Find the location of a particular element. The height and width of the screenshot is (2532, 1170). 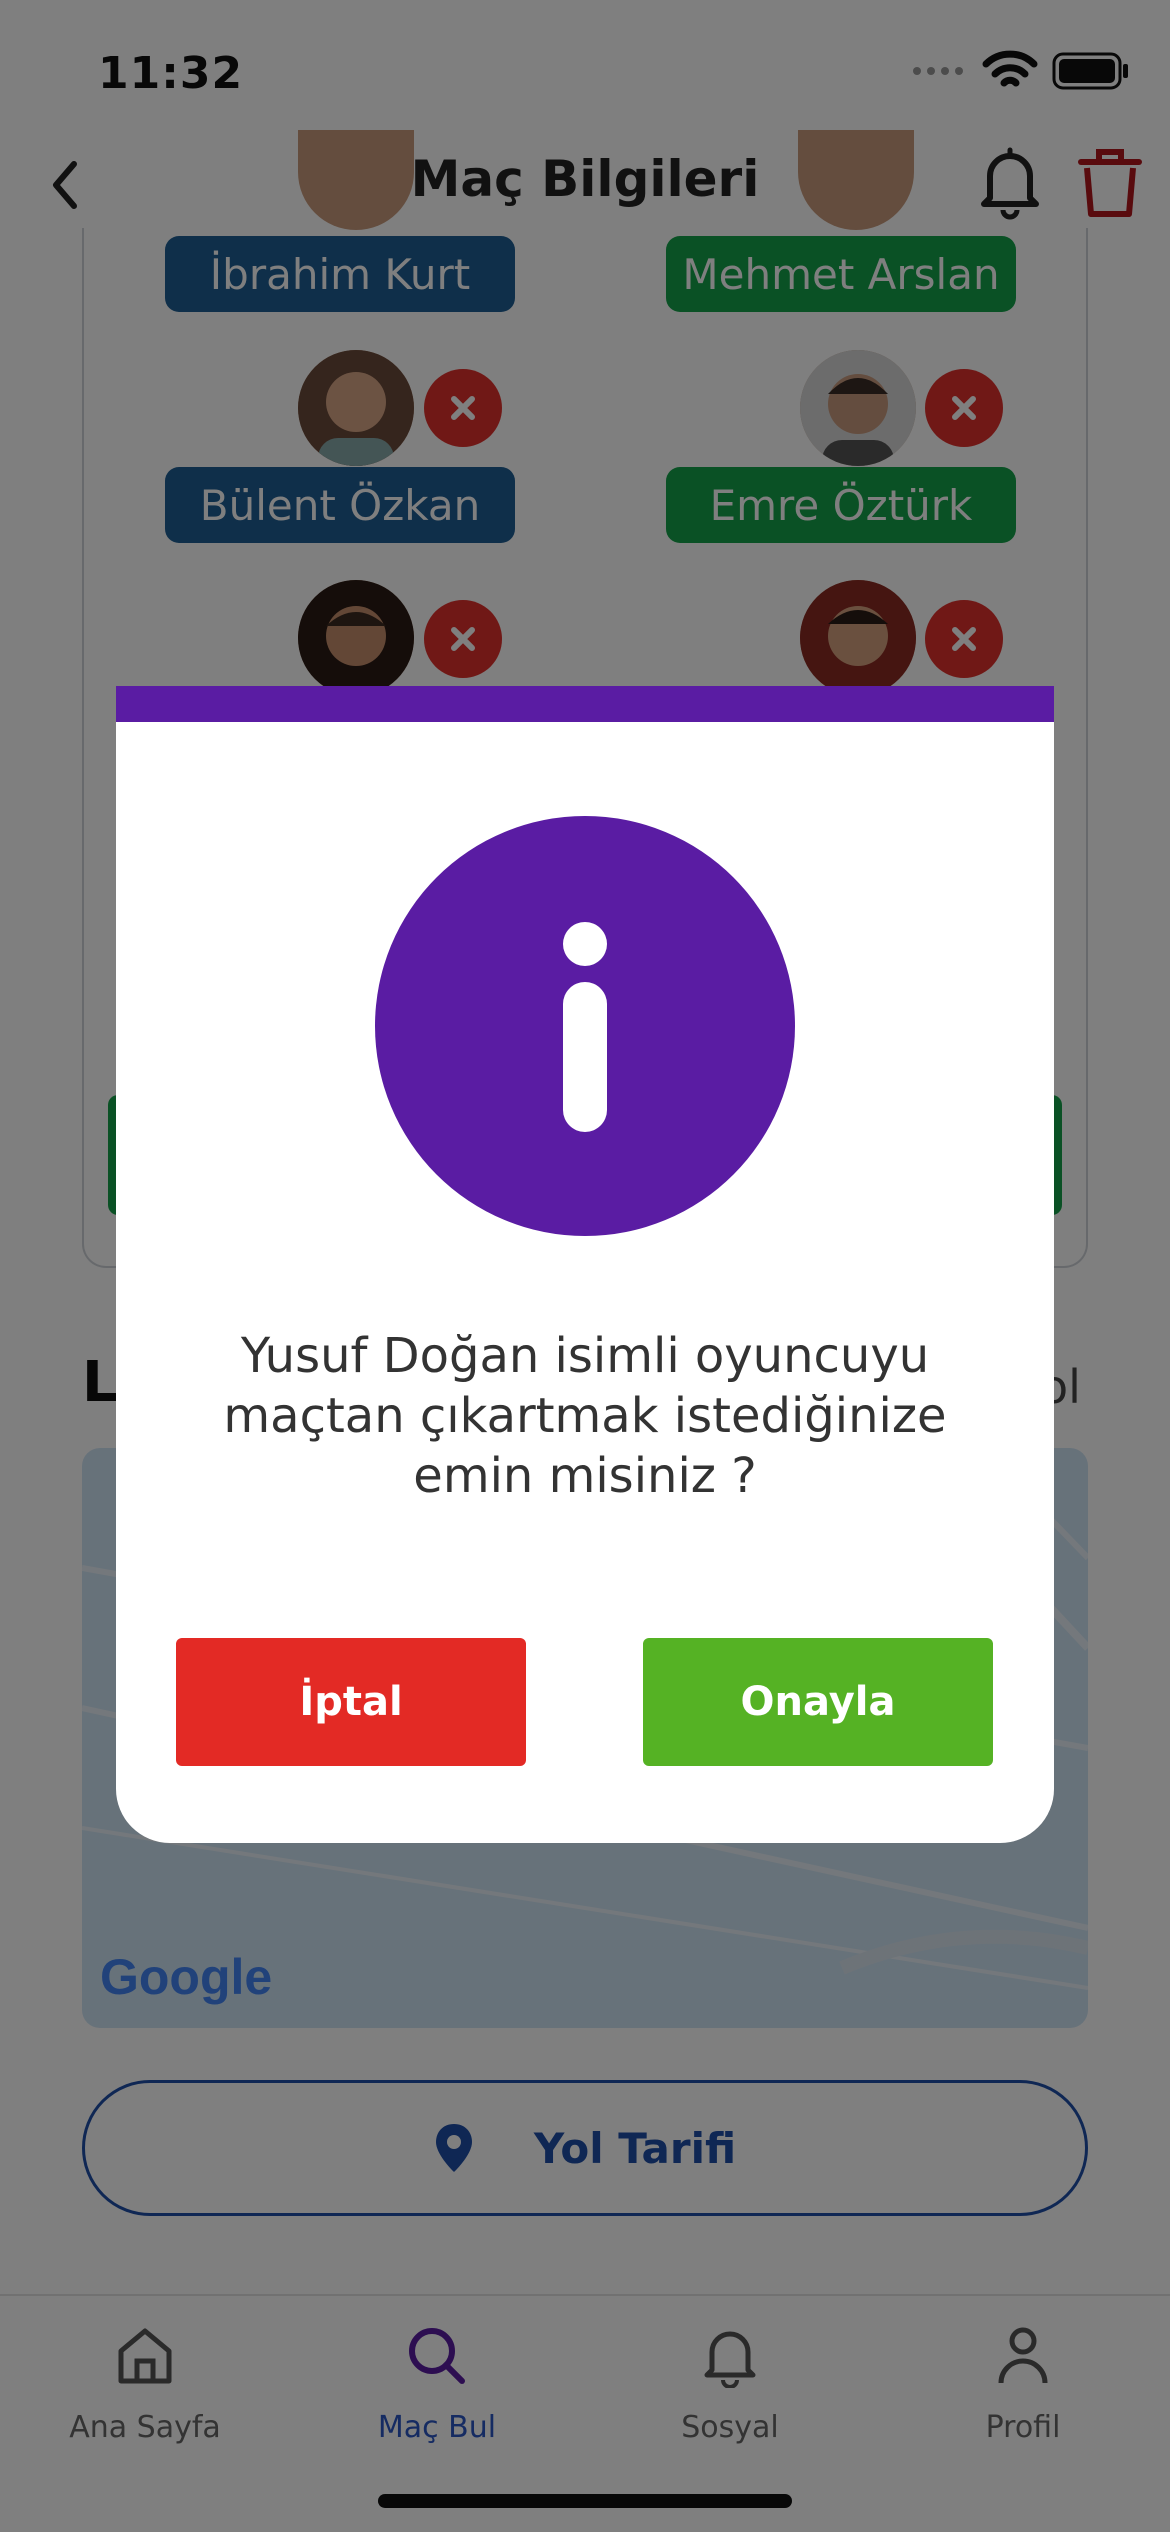

dialog-message-line: Yusuf Doğan isimli oyuncuyu is located at coordinates (585, 1356).